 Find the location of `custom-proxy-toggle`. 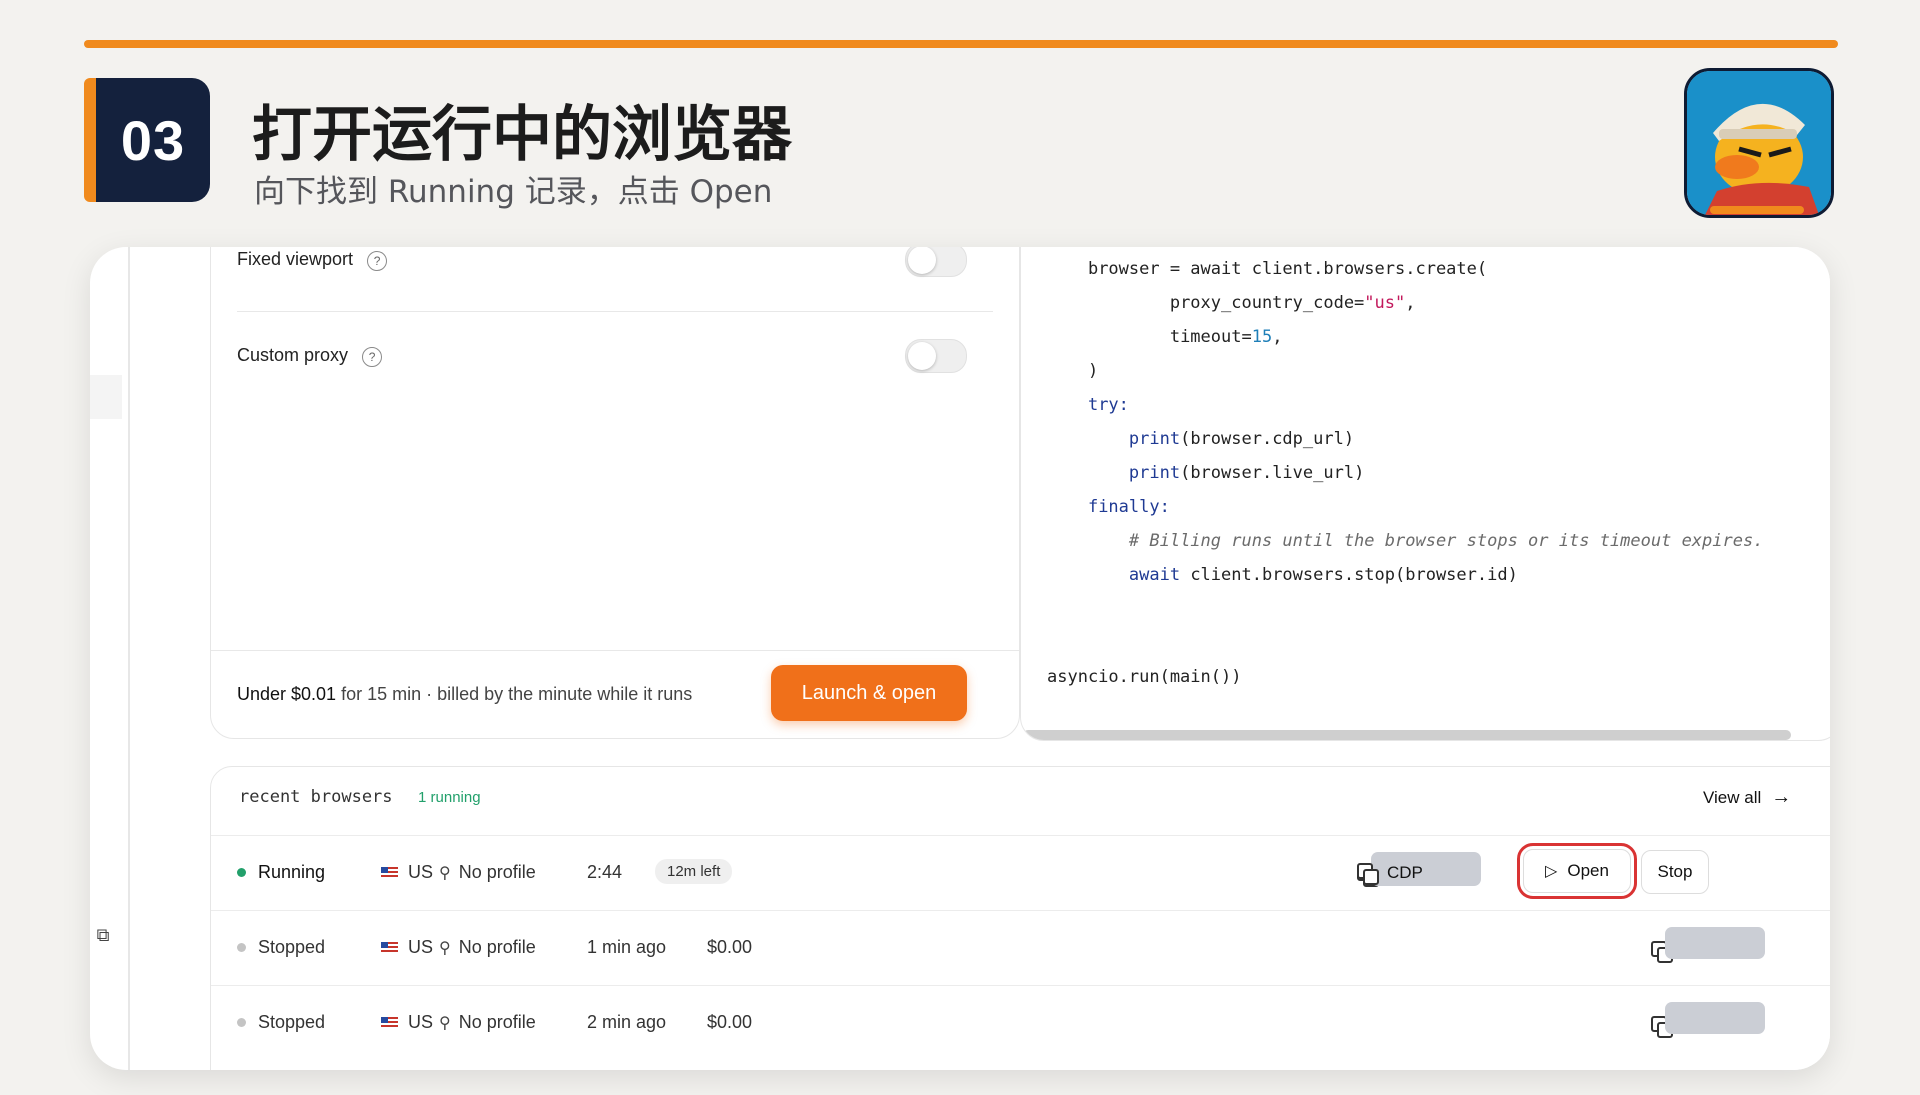

custom-proxy-toggle is located at coordinates (936, 356).